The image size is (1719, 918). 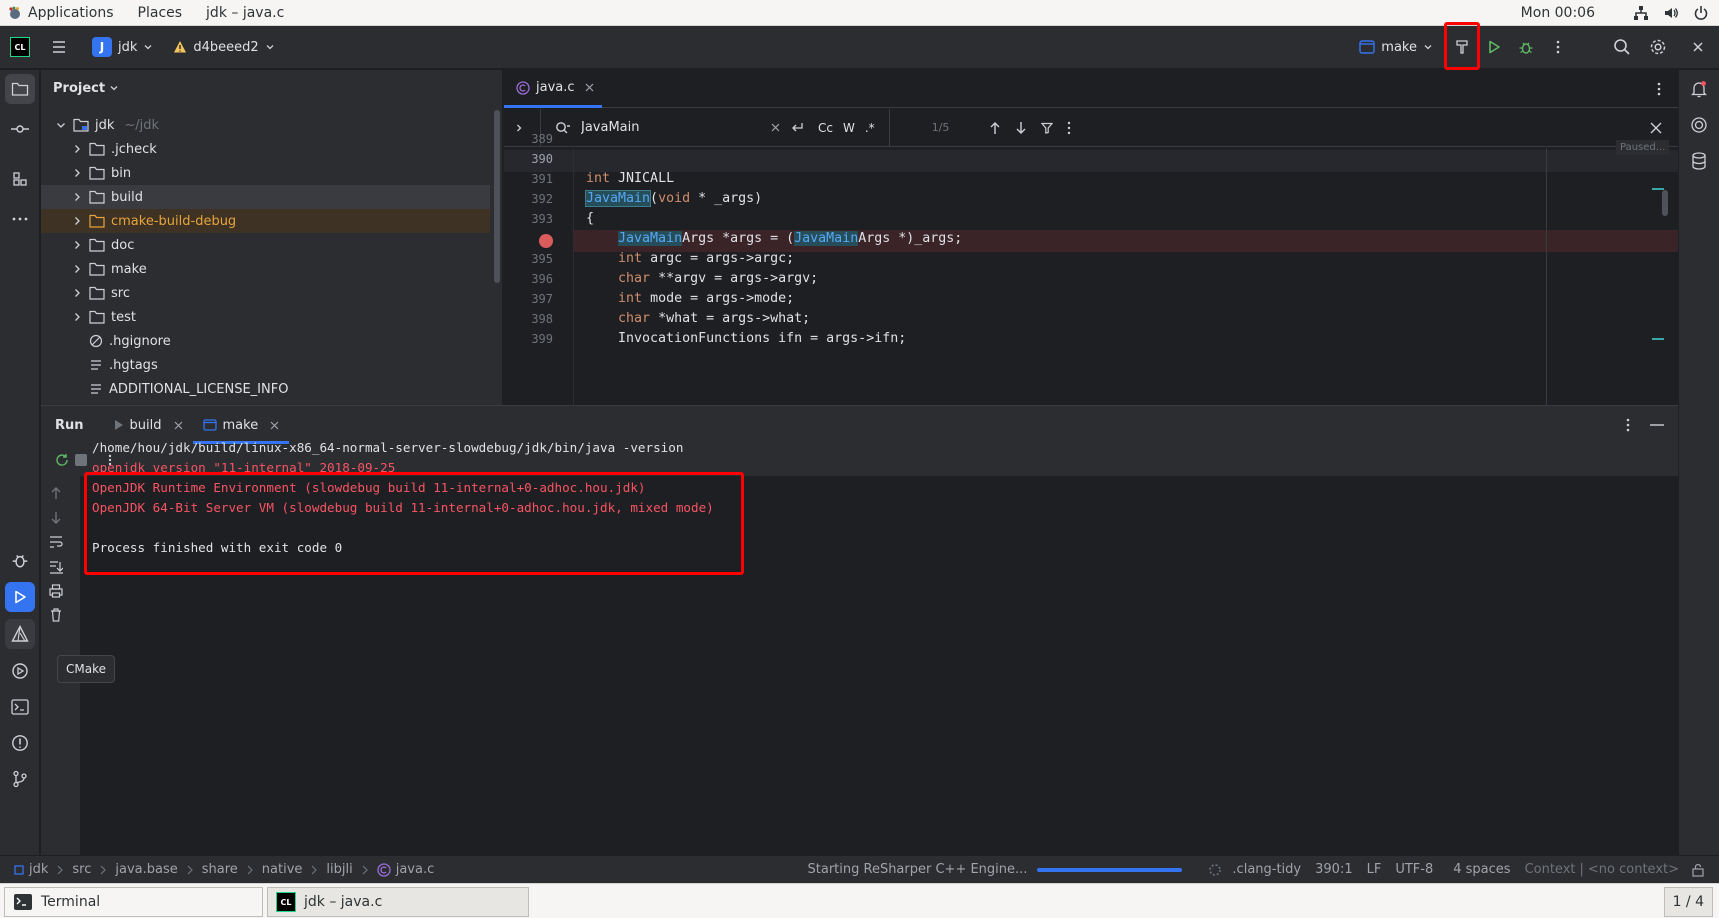 I want to click on find-input, so click(x=676, y=127).